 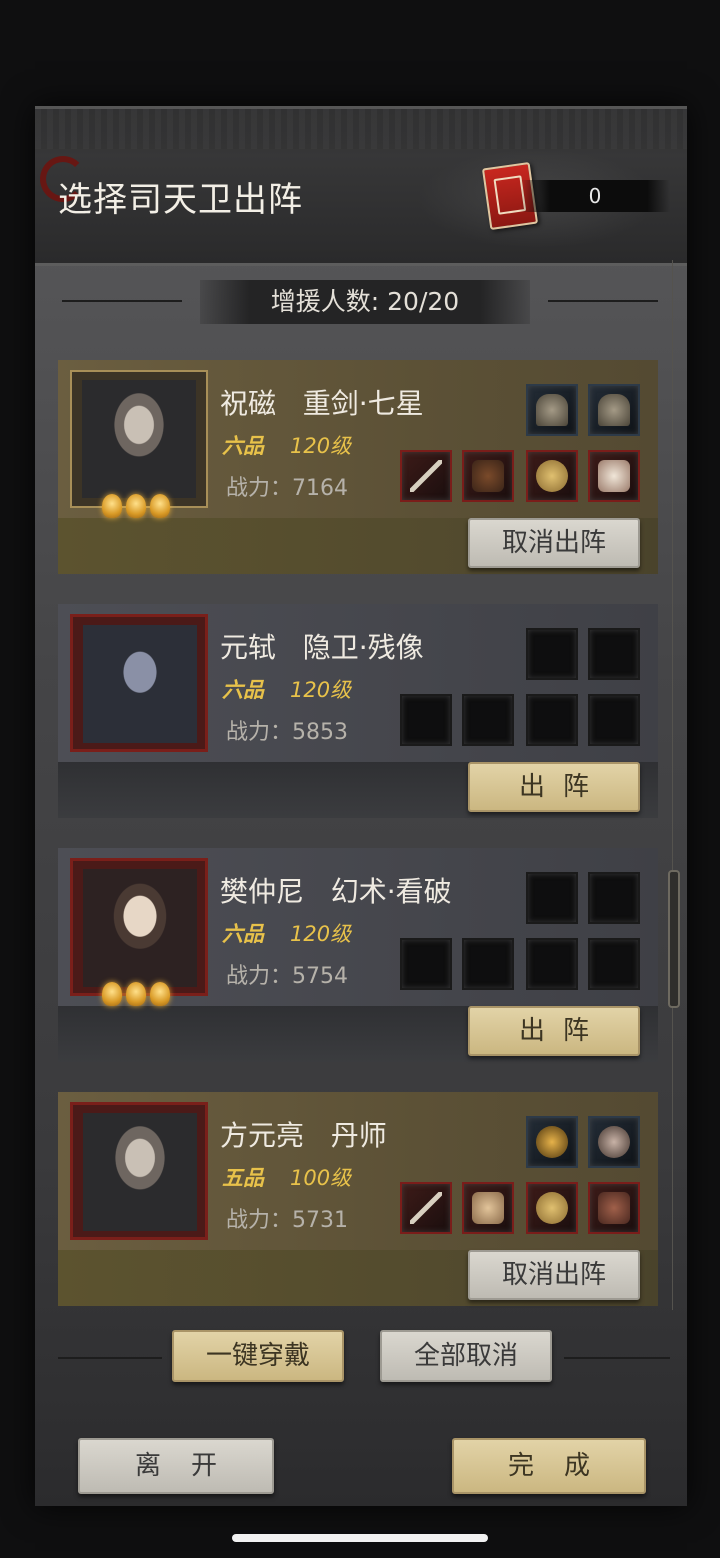 What do you see at coordinates (361, 129) in the screenshot?
I see `header-pattern` at bounding box center [361, 129].